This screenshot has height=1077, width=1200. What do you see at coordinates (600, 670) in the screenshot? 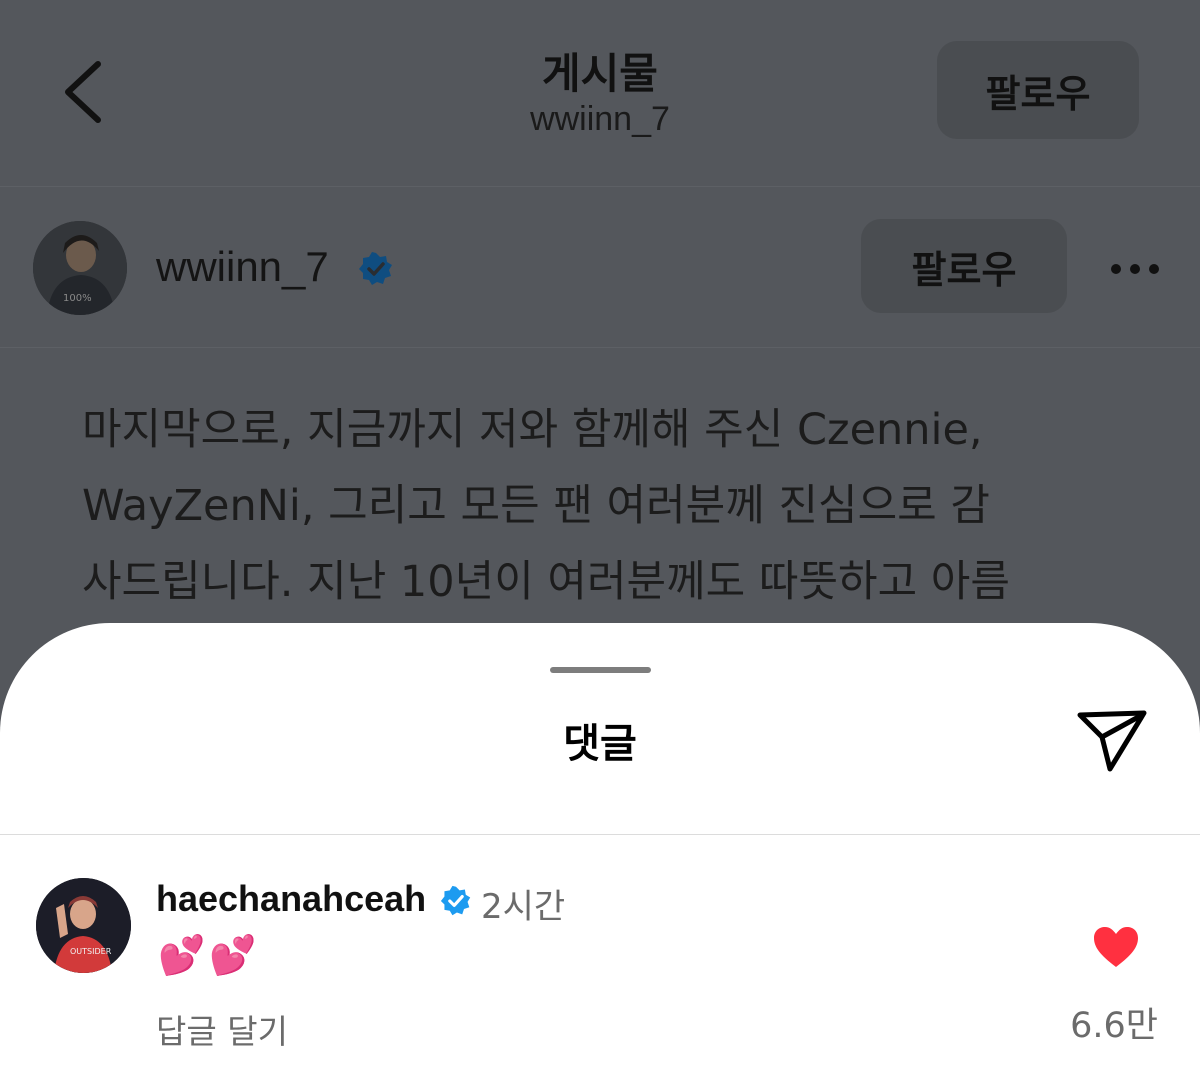
I see `sheet-grabber` at bounding box center [600, 670].